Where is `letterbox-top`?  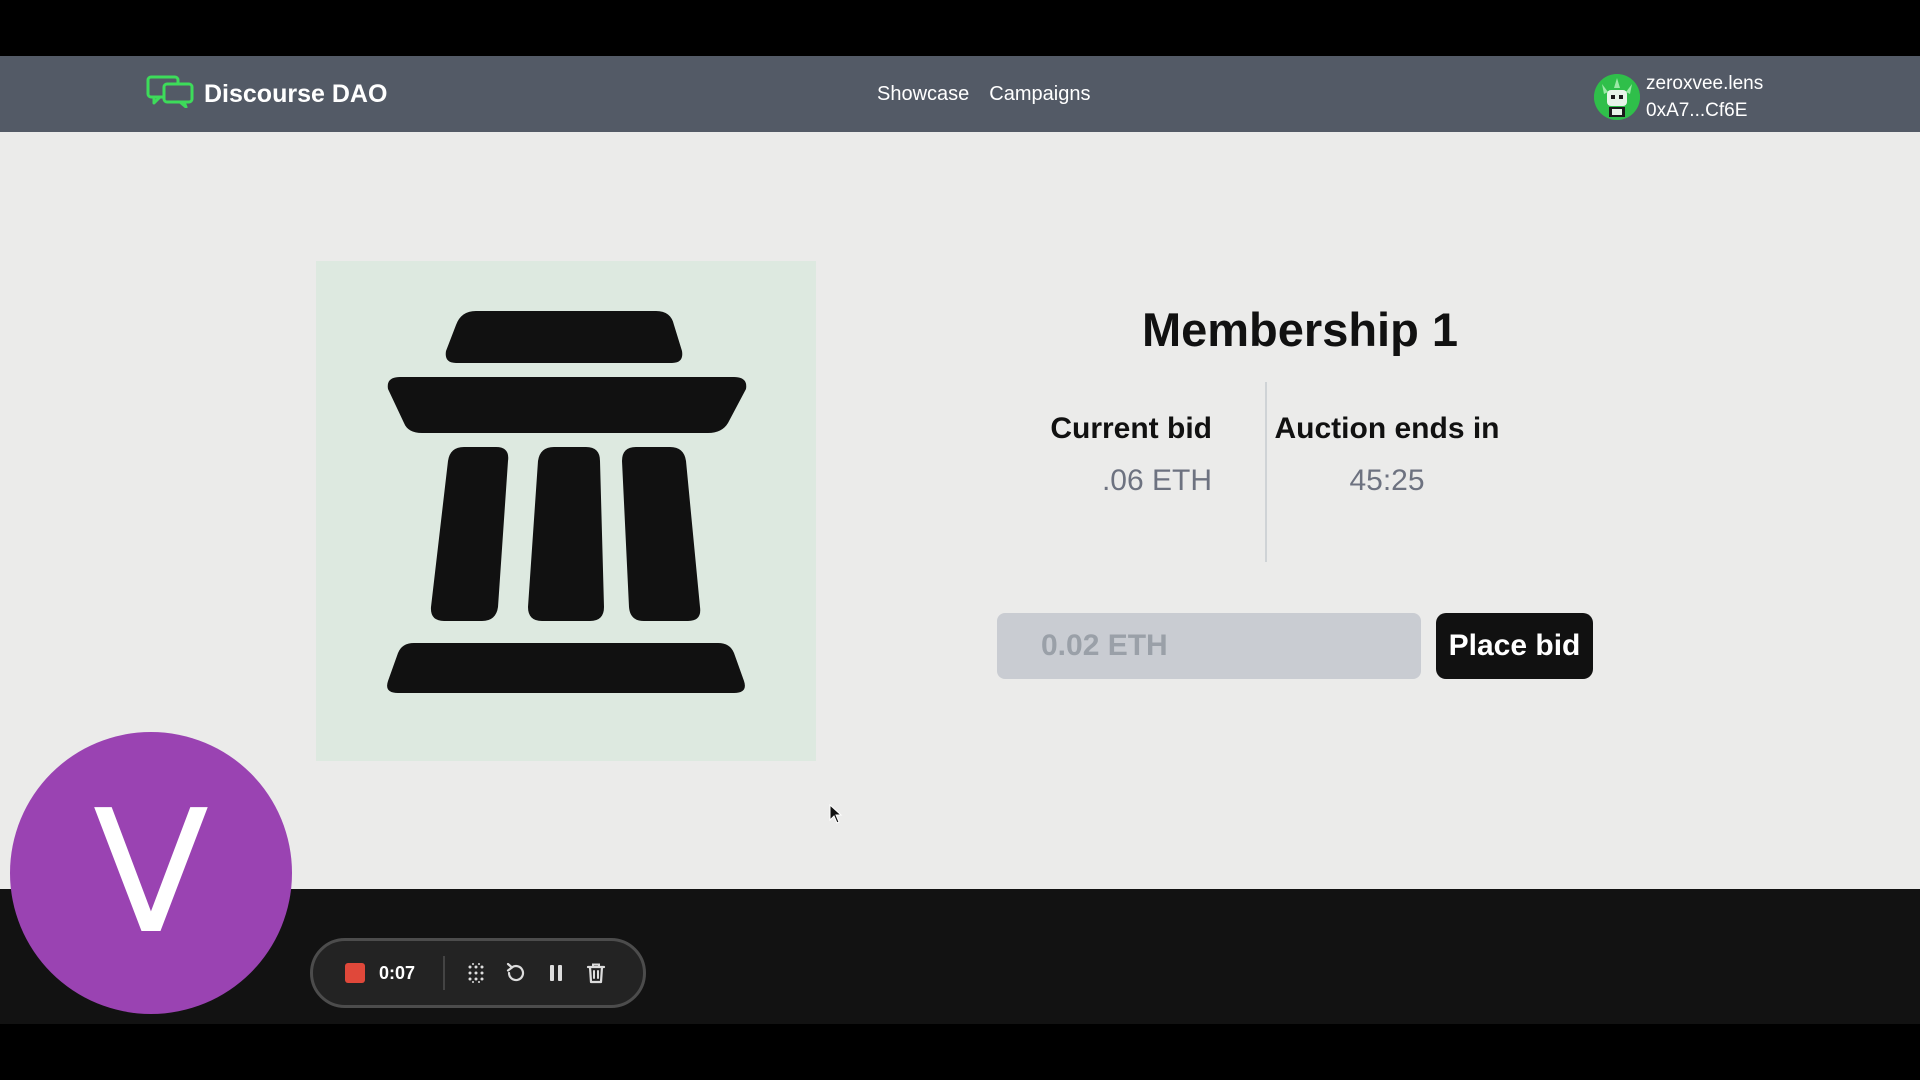
letterbox-top is located at coordinates (960, 28).